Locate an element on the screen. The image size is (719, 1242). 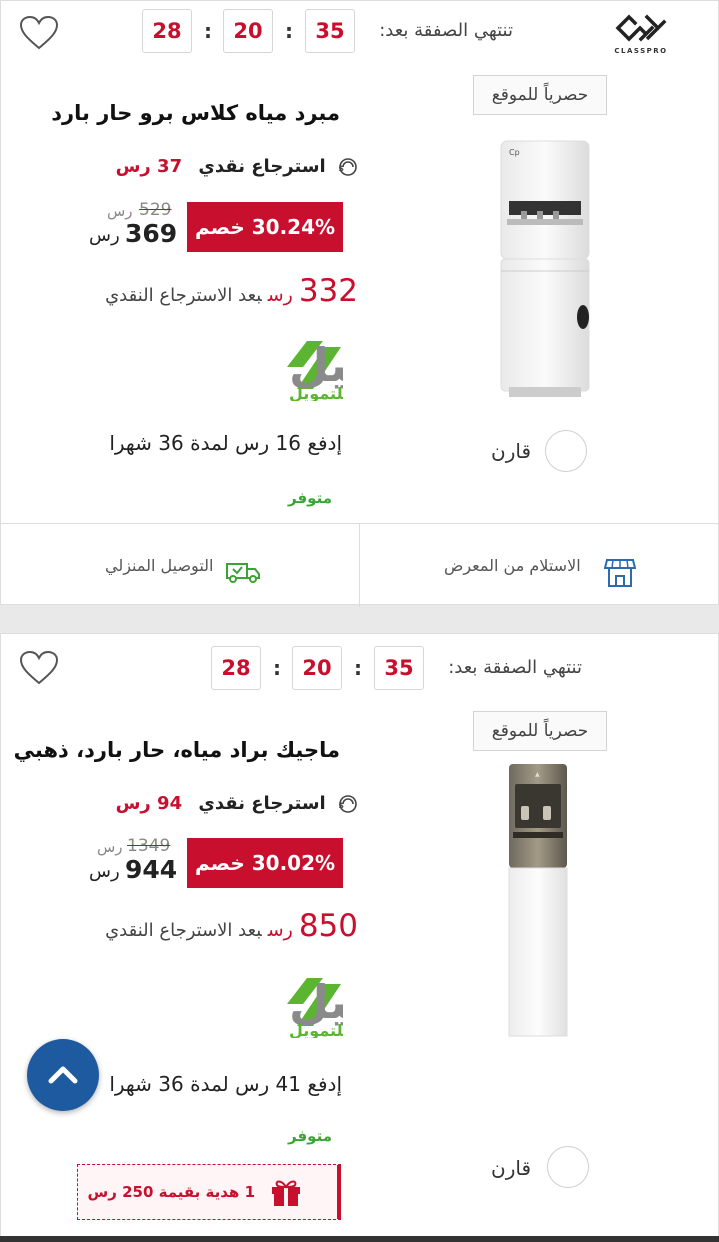
water-cooler-image: ▲ is located at coordinates (551, 899).